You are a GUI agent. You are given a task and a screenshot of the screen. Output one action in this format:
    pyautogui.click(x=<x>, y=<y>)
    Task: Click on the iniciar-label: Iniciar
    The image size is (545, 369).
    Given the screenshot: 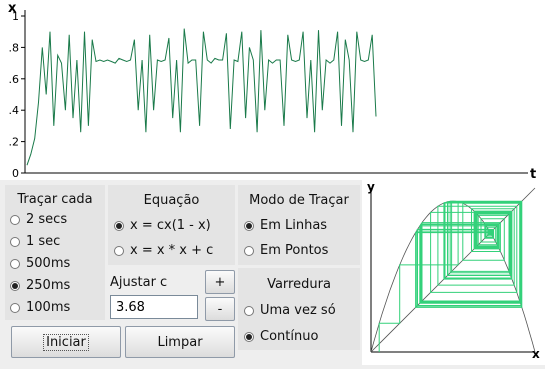 What is the action you would take?
    pyautogui.click(x=66, y=342)
    